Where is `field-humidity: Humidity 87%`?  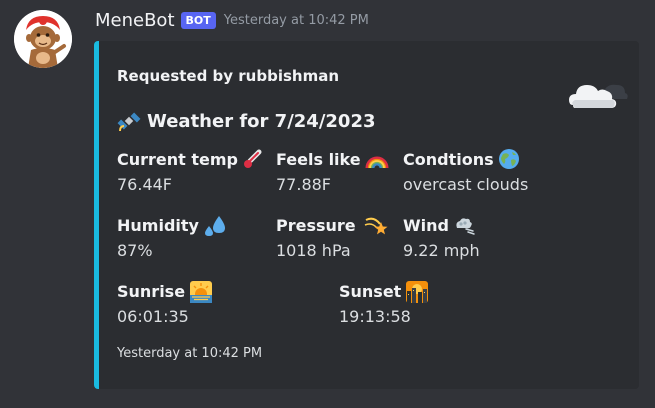 field-humidity: Humidity 87% is located at coordinates (171, 236).